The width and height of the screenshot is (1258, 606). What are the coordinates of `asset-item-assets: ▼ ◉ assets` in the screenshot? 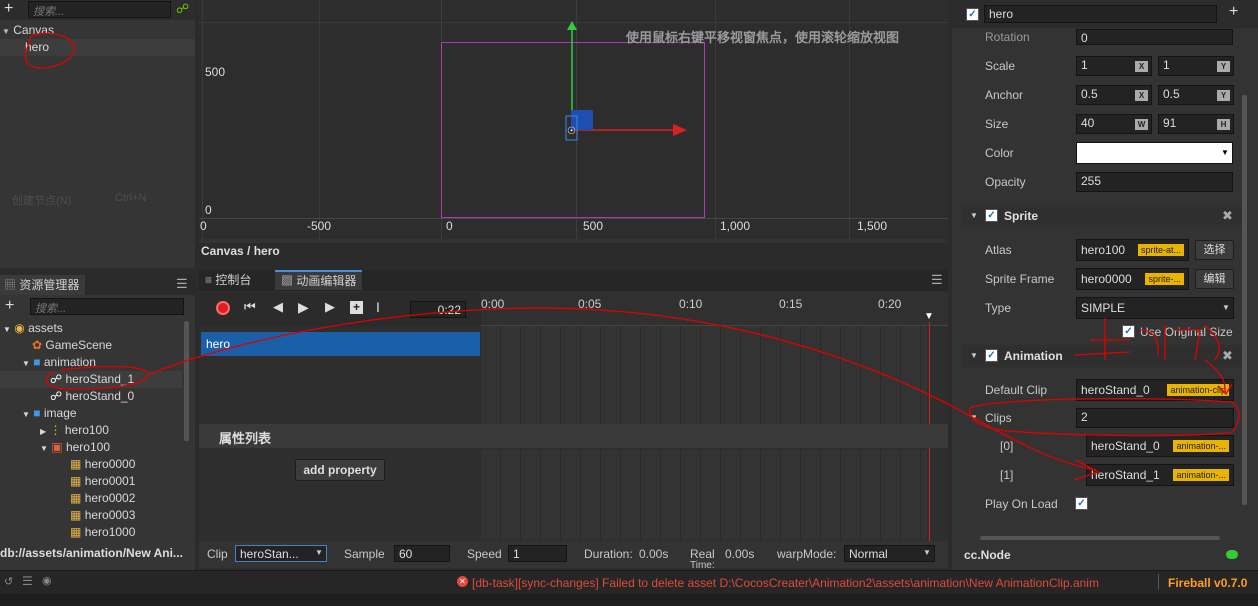 It's located at (31, 328).